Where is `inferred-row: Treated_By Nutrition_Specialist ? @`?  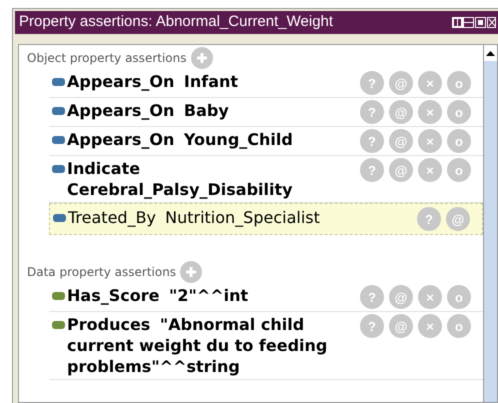 inferred-row: Treated_By Nutrition_Specialist ? @ is located at coordinates (266, 219).